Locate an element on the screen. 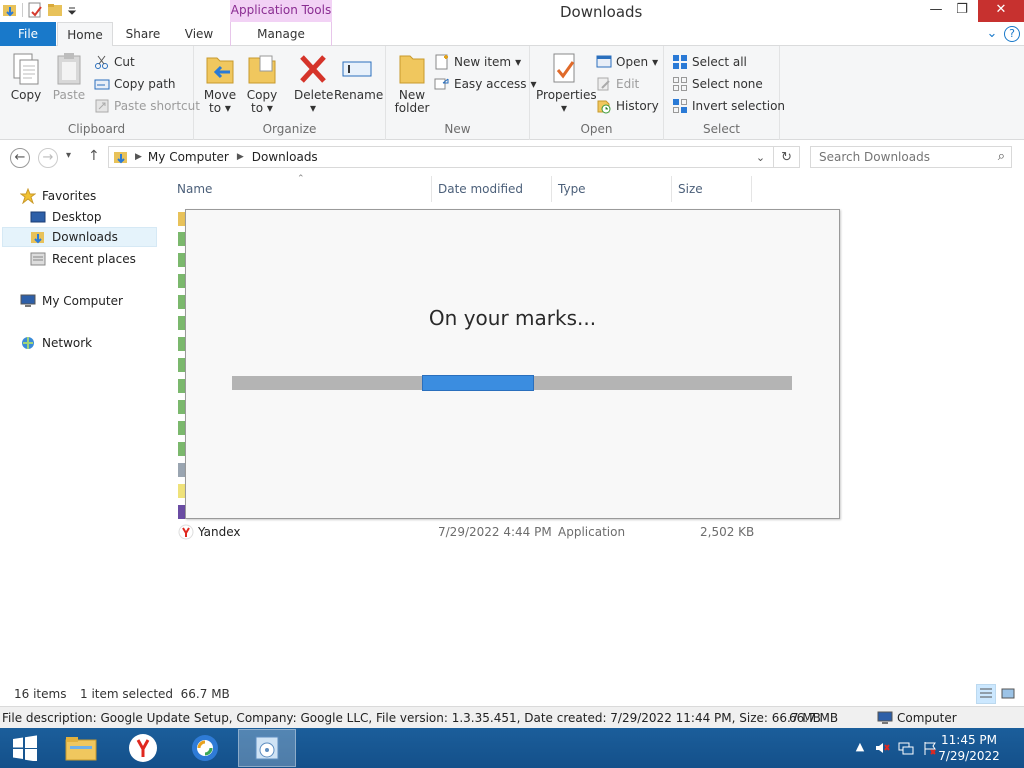 The width and height of the screenshot is (1024, 768). open-button: Open ▾ is located at coordinates (627, 62).